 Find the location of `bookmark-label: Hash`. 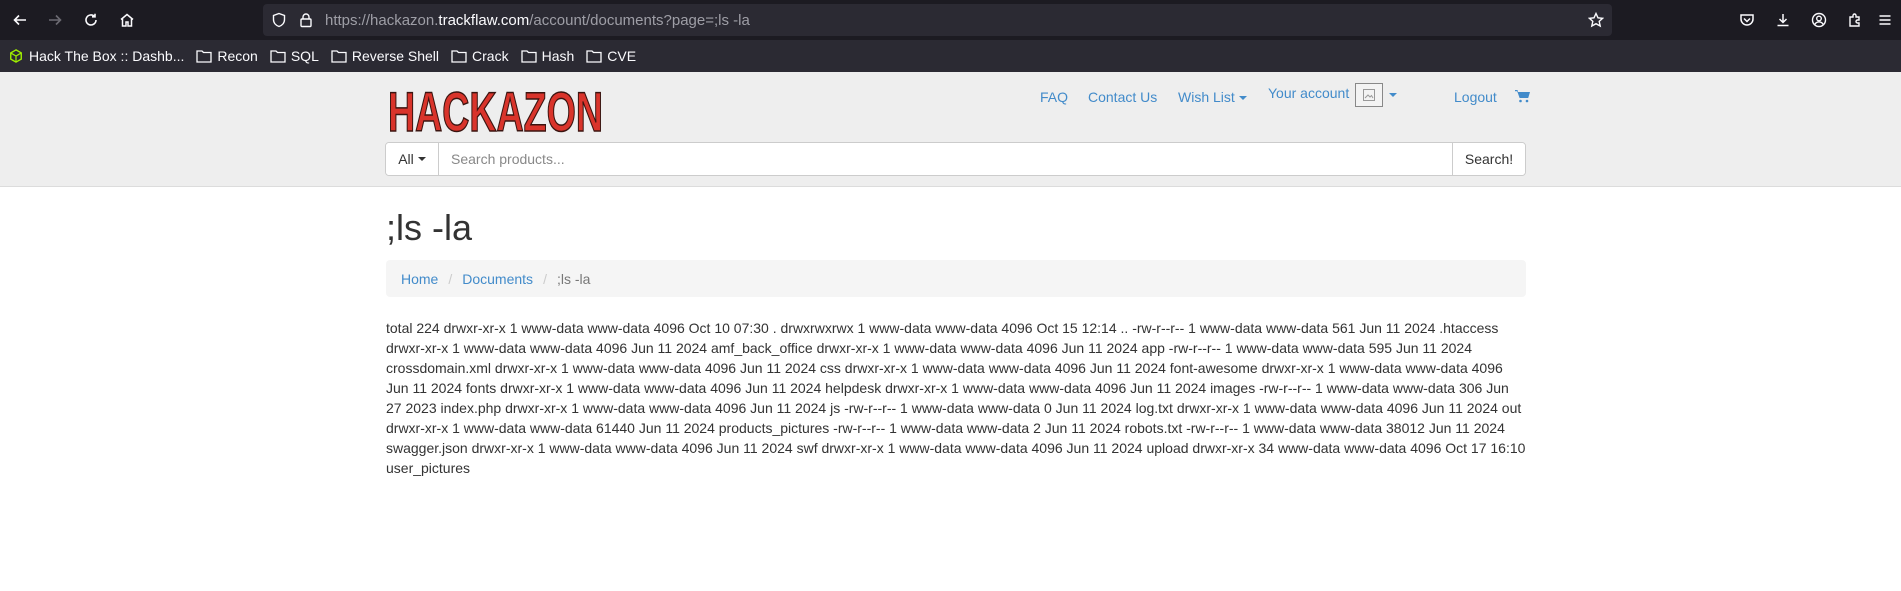

bookmark-label: Hash is located at coordinates (558, 56).